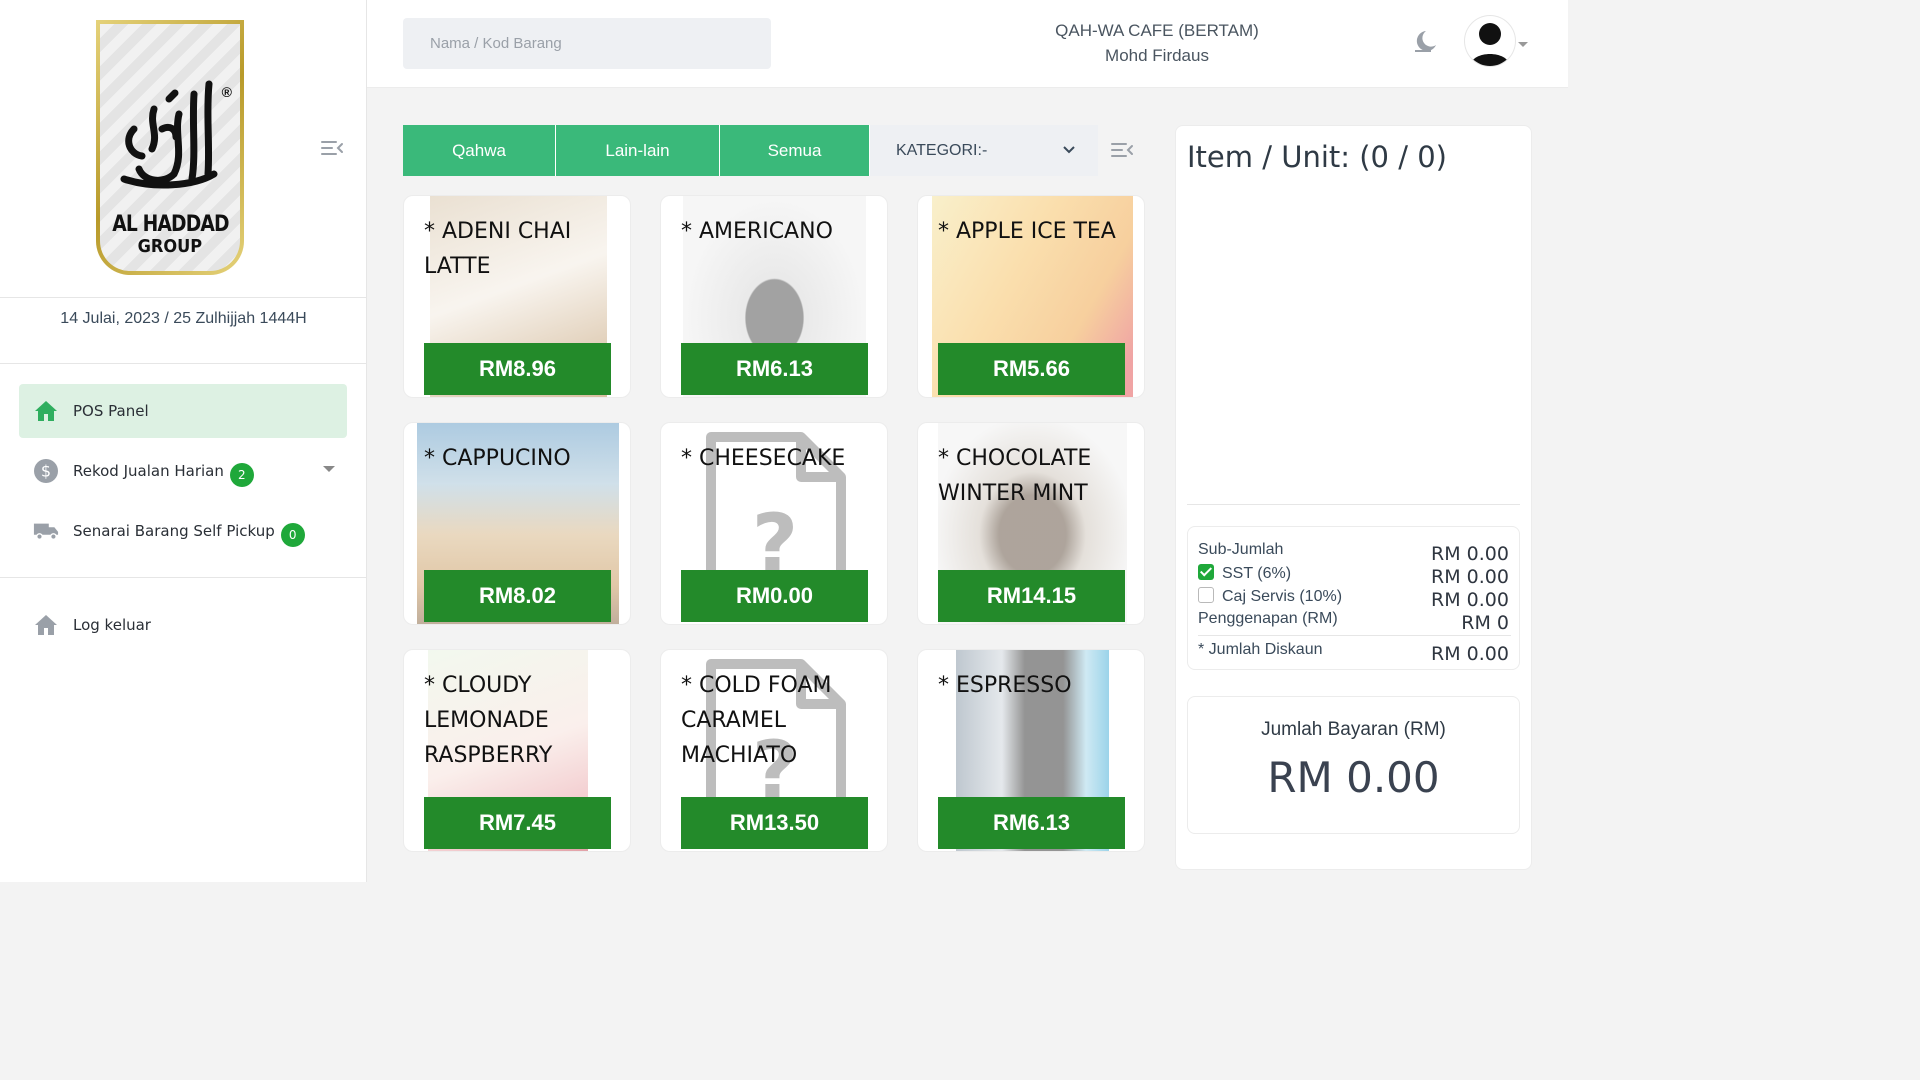  I want to click on logout-label: Log keluar, so click(112, 625).